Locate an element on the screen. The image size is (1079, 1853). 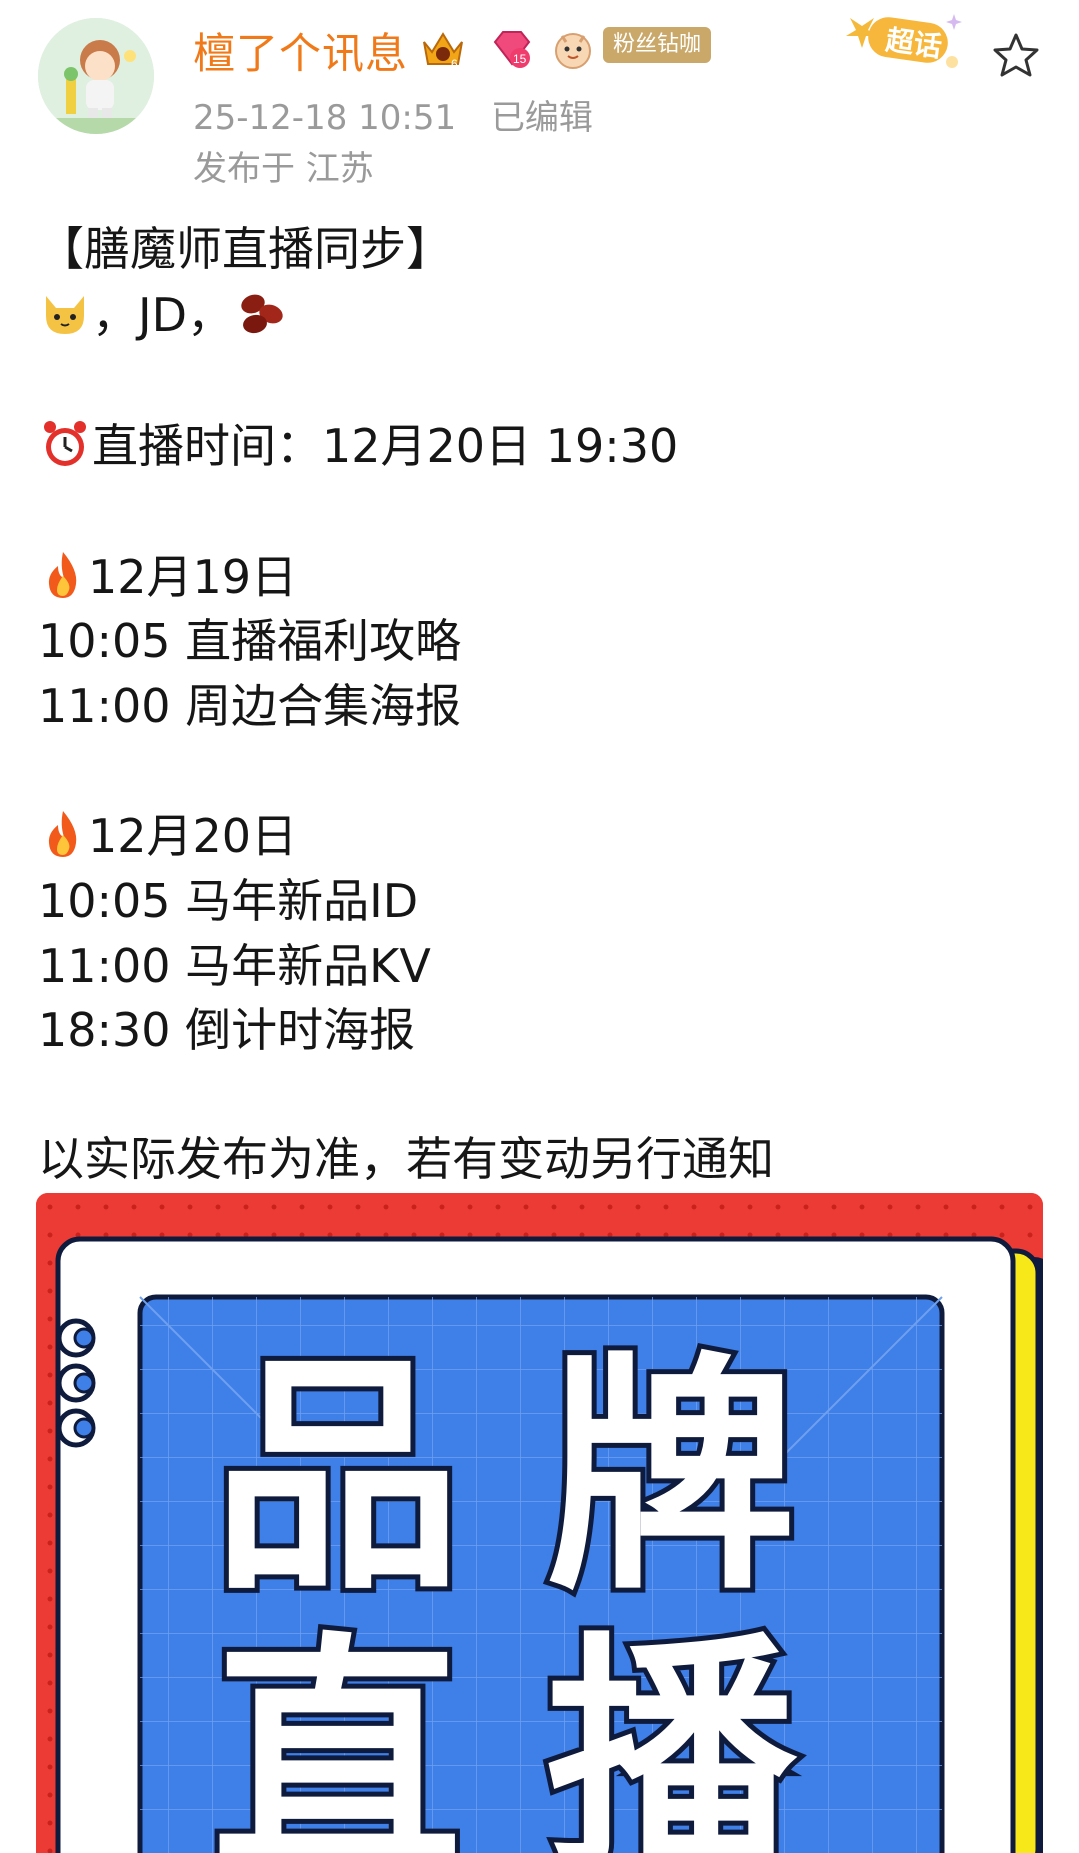
day2-header: 12月20日 is located at coordinates (167, 836).